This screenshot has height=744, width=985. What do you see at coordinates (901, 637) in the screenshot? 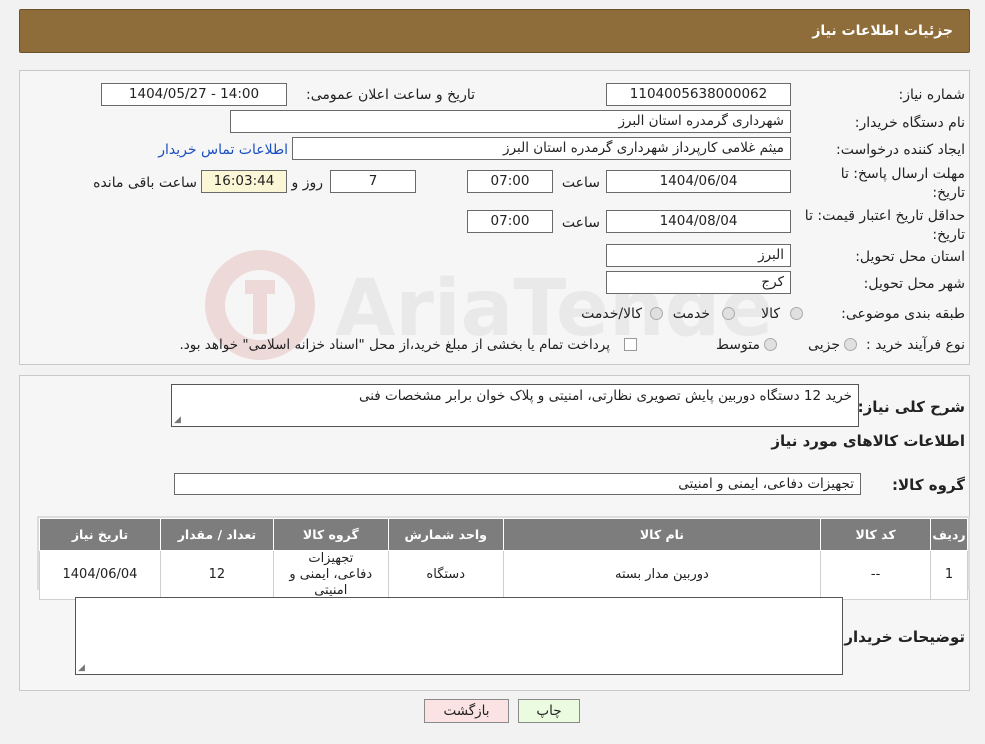
I see `buyer-notes-label: توضیحات خریدار:` at bounding box center [901, 637].